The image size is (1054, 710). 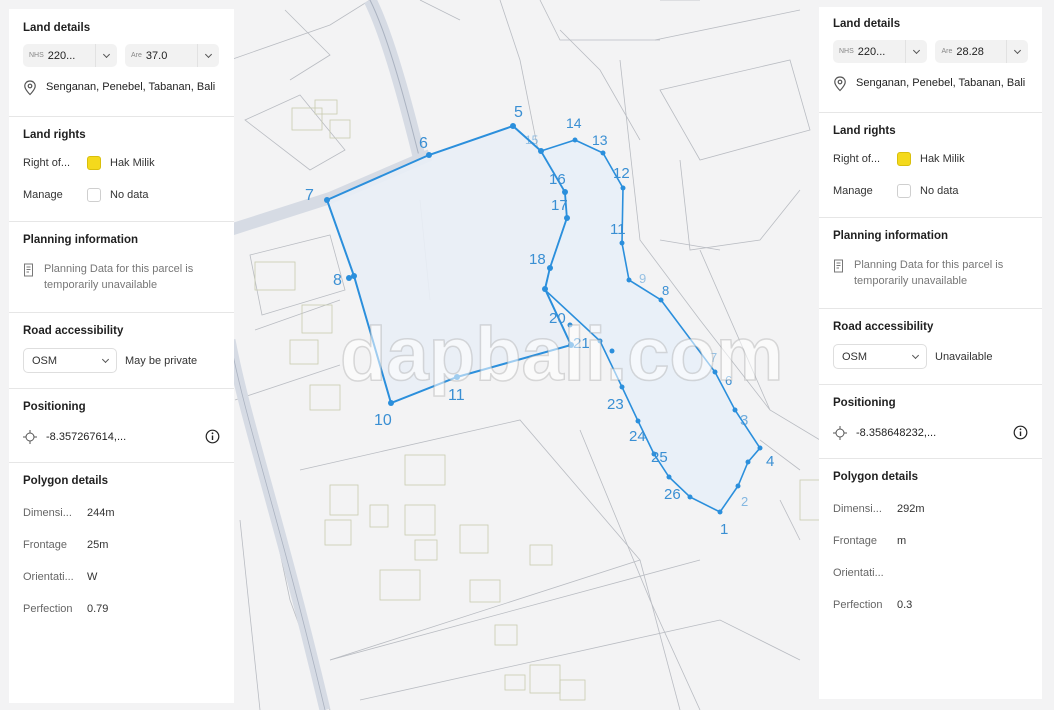 I want to click on svg-text: 11, so click(x=618, y=229).